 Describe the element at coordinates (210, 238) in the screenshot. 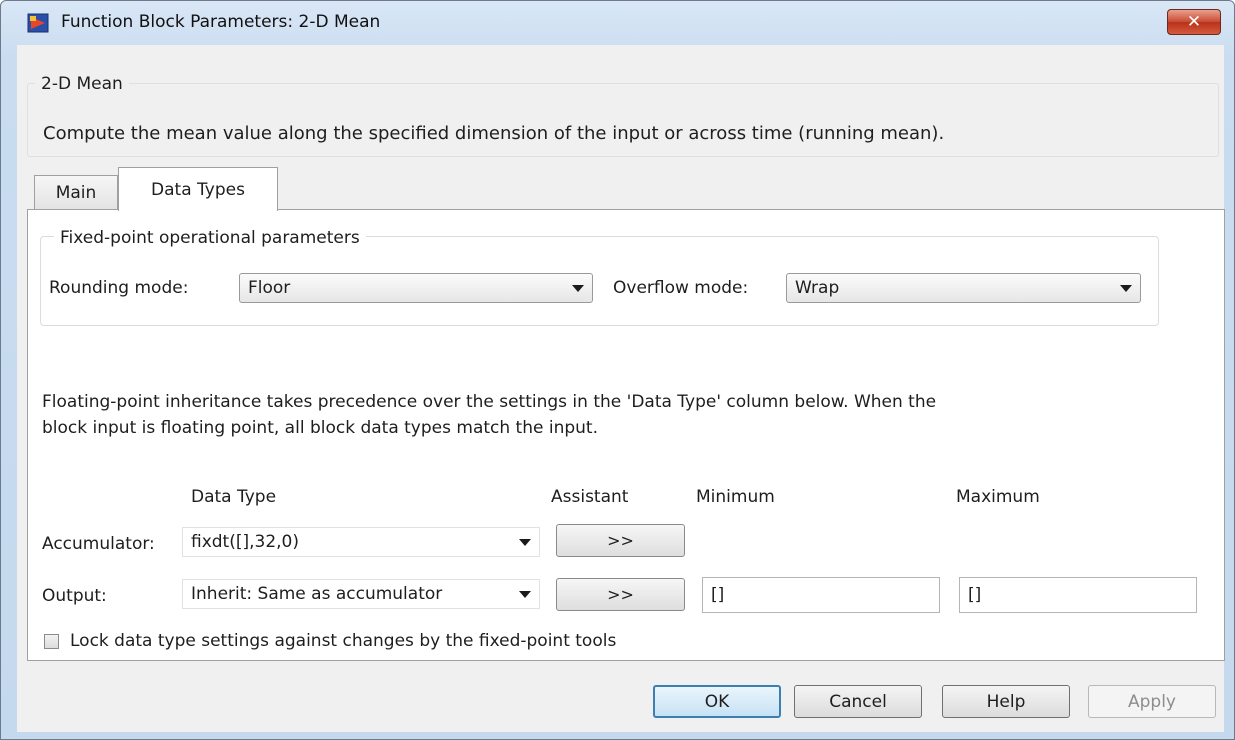

I see `fixed-point-group-title: Fixed-point operational parameters` at that location.